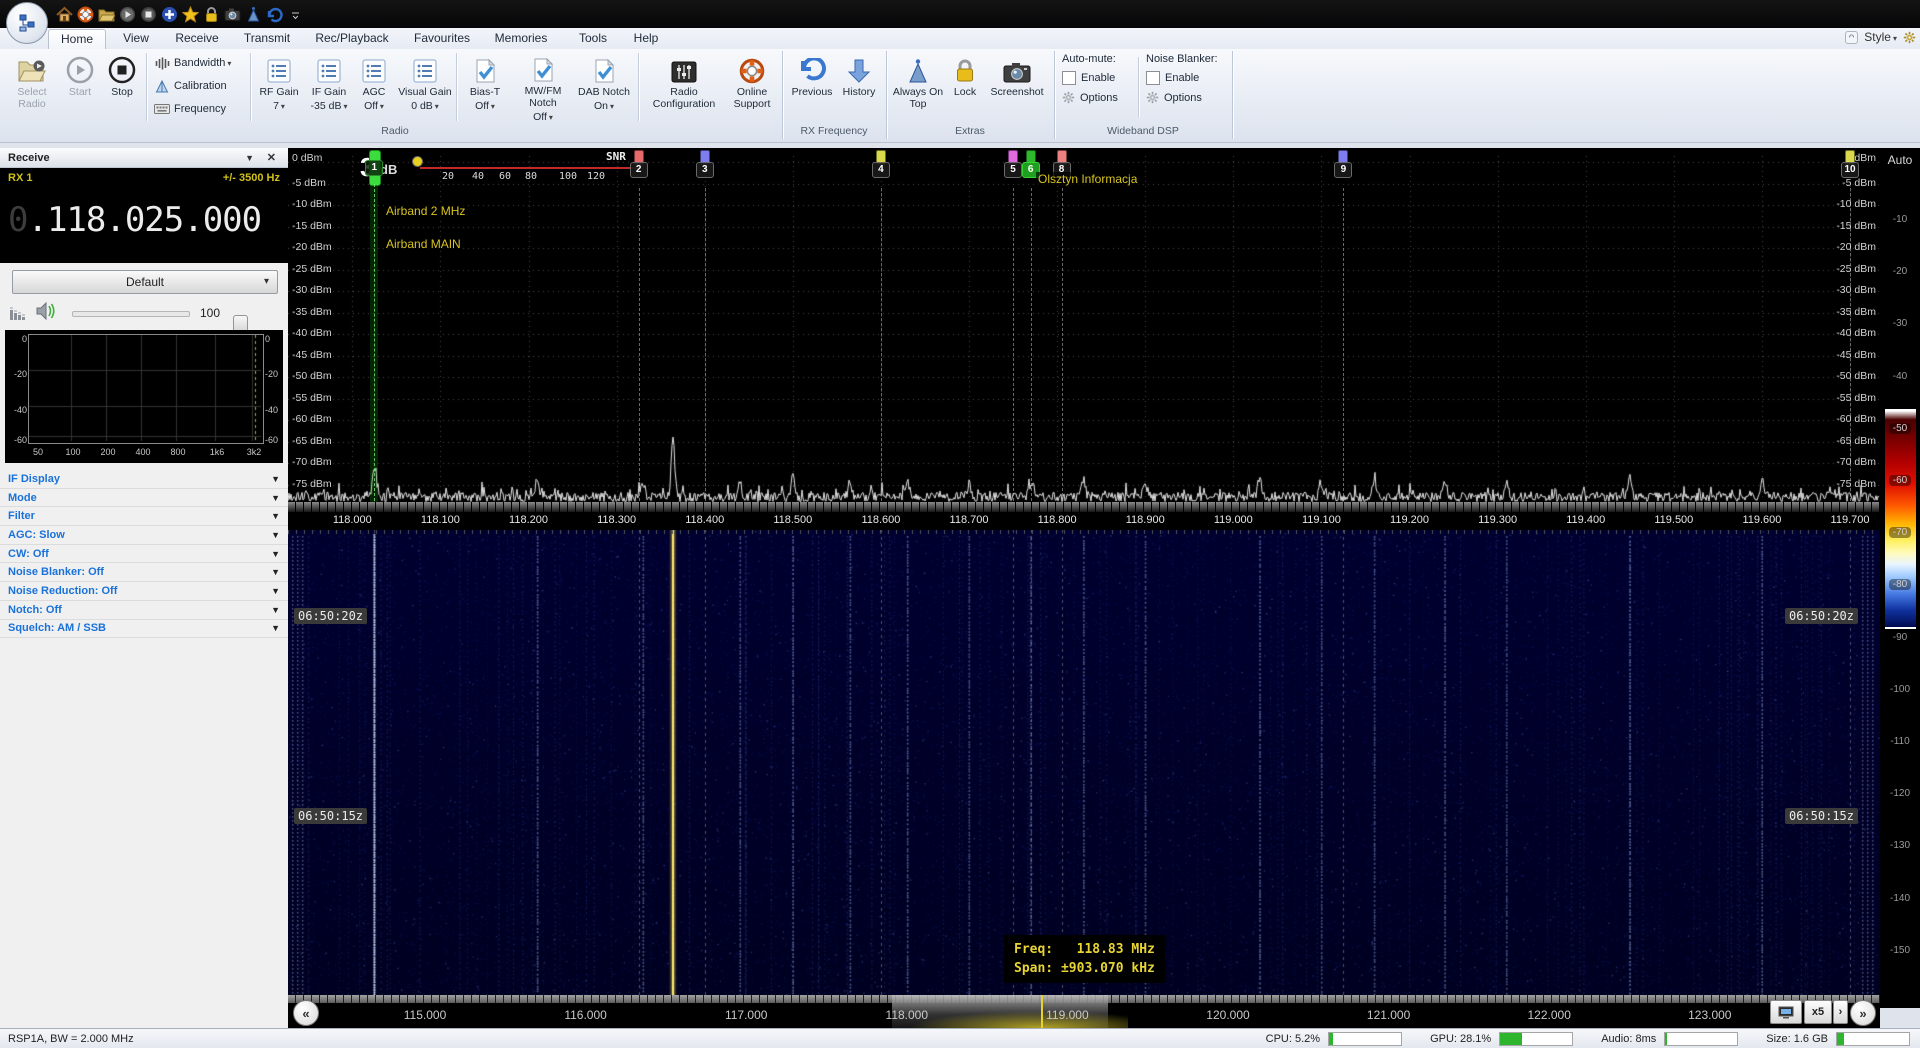  Describe the element at coordinates (1900, 161) in the screenshot. I see `palette-auto-button: Auto` at that location.